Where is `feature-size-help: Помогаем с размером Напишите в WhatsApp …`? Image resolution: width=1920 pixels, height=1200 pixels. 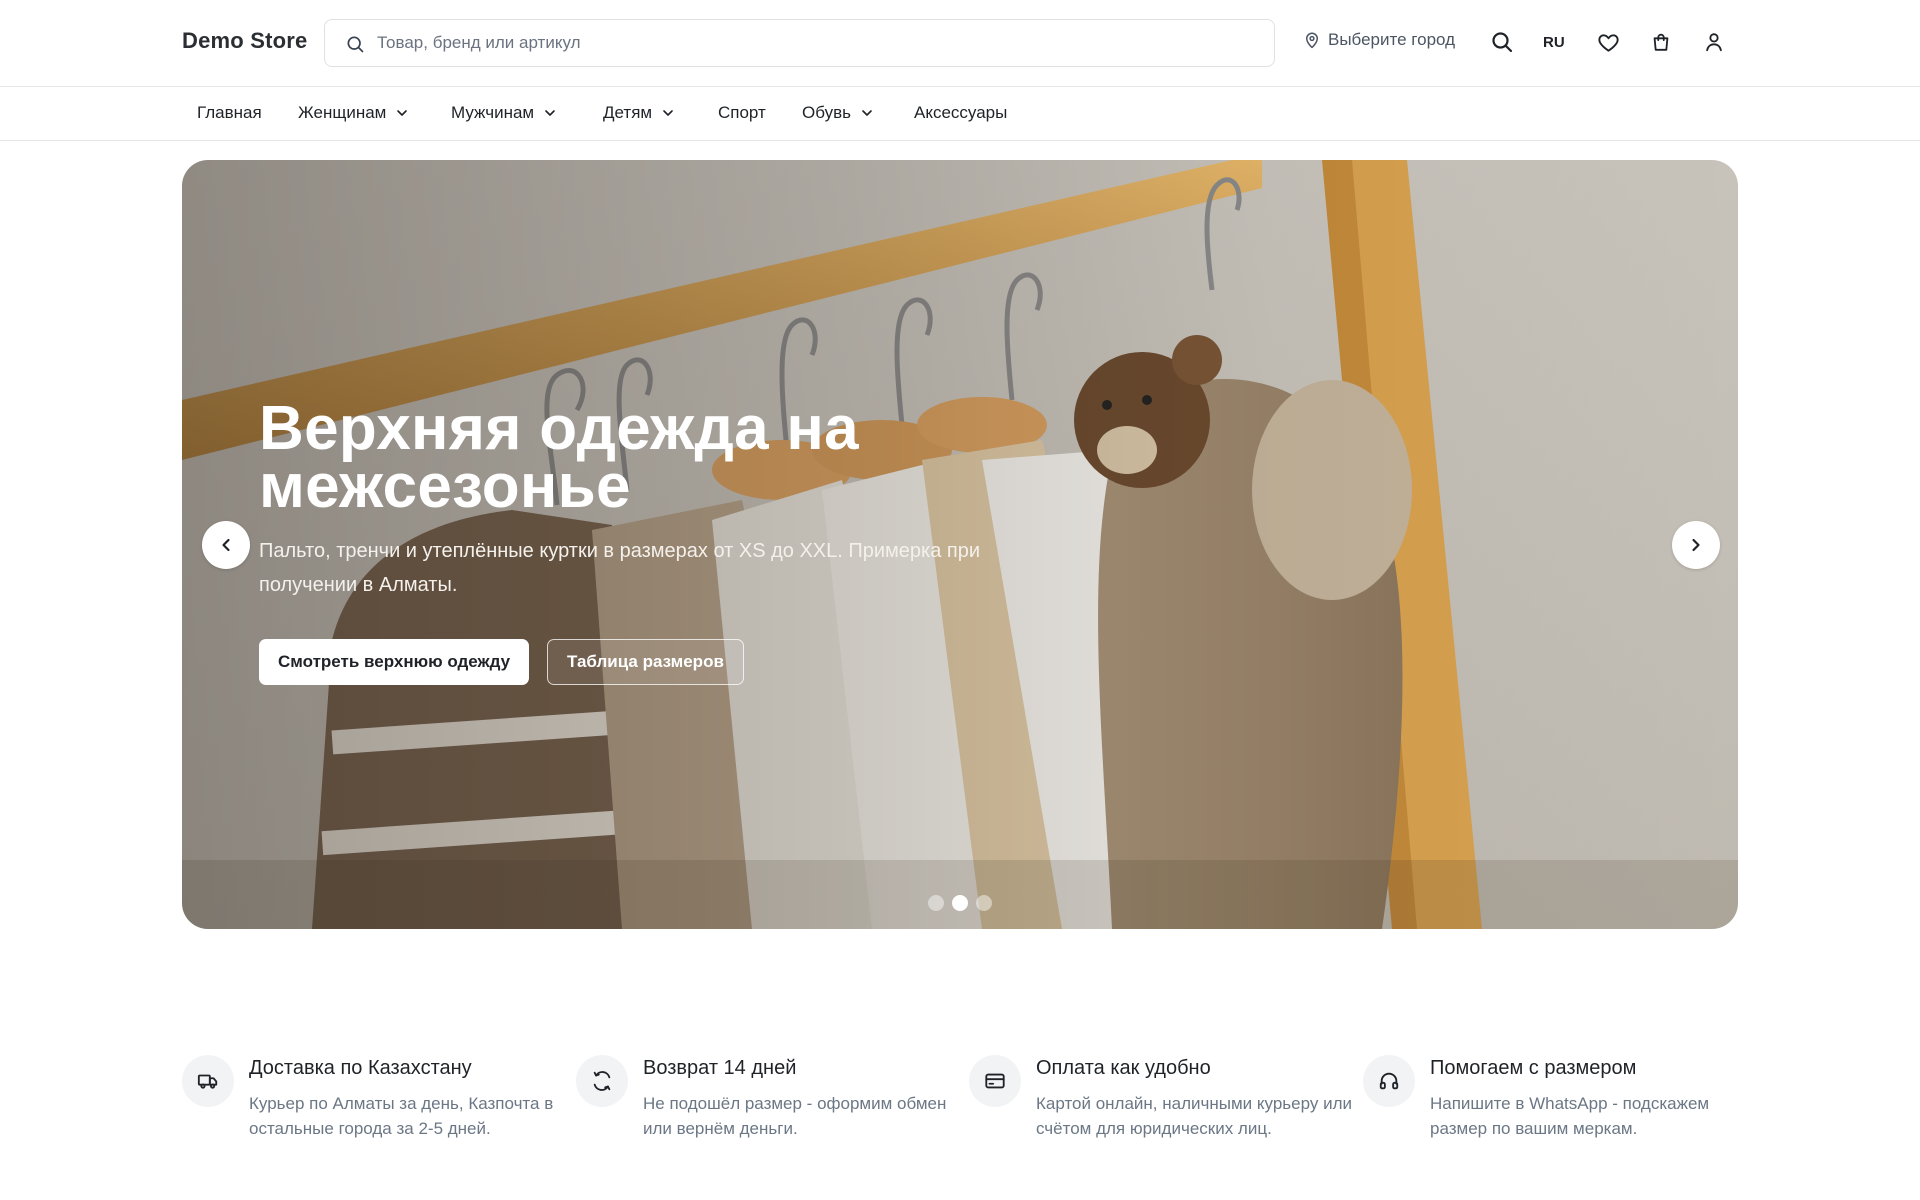
feature-size-help: Помогаем с размером Напишите в WhatsApp … is located at coordinates (1553, 1100).